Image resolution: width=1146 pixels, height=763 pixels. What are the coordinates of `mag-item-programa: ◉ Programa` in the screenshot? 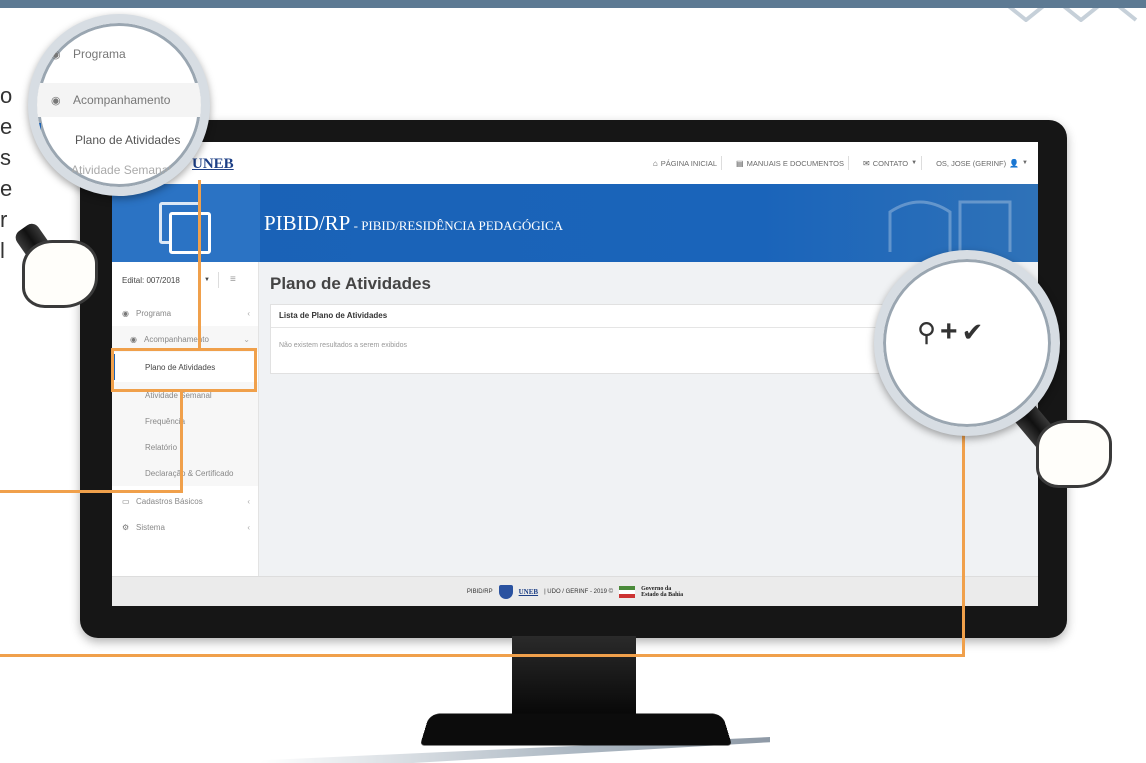 It's located at (119, 54).